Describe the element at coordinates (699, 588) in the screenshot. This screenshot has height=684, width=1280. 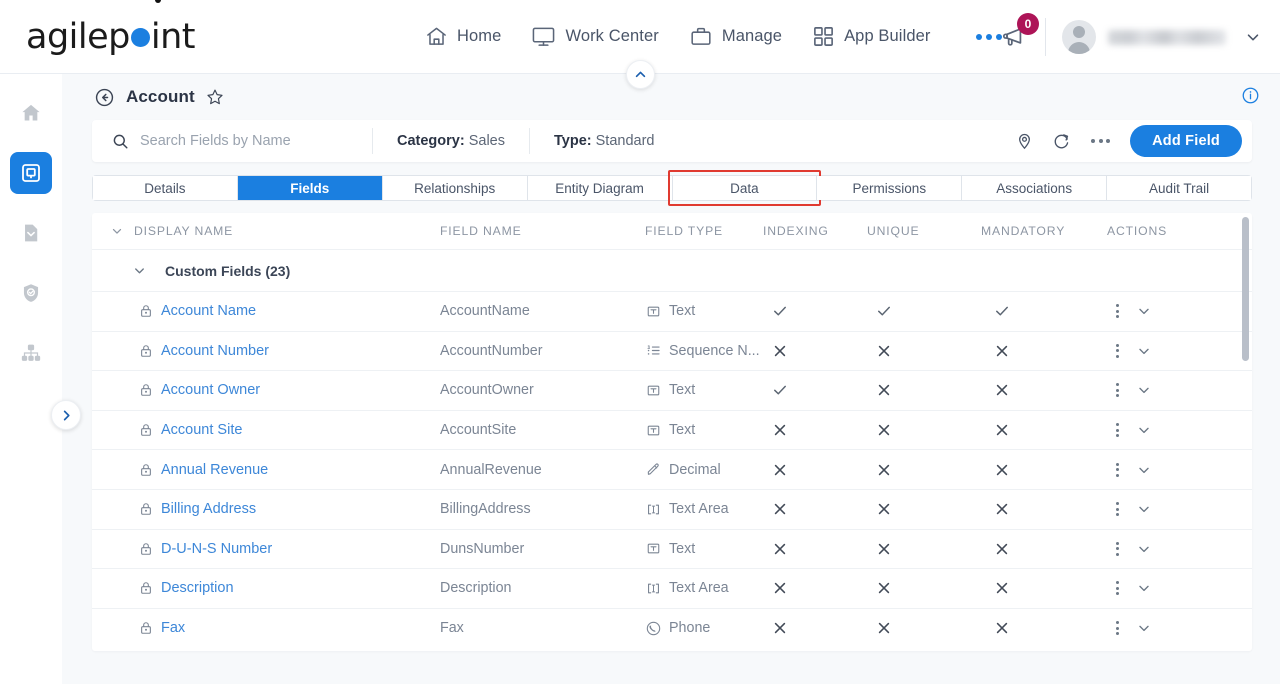
I see `field-type-label: Text Area` at that location.